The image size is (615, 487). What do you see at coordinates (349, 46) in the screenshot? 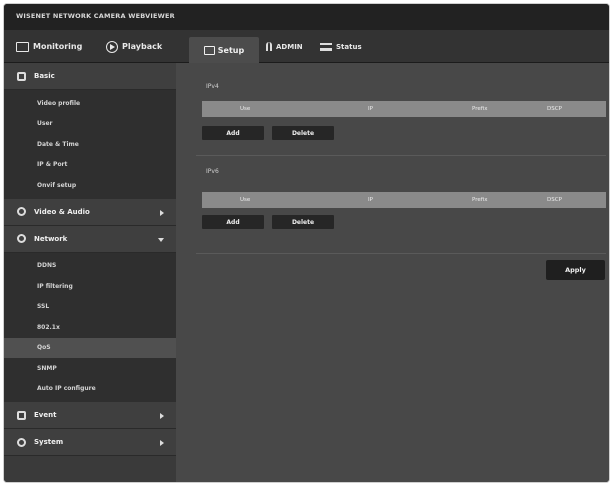
I see `nav-status-label: Status` at bounding box center [349, 46].